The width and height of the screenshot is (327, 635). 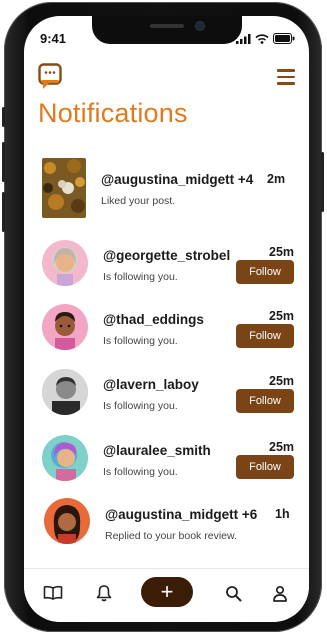 I want to click on search-icon, so click(x=233, y=593).